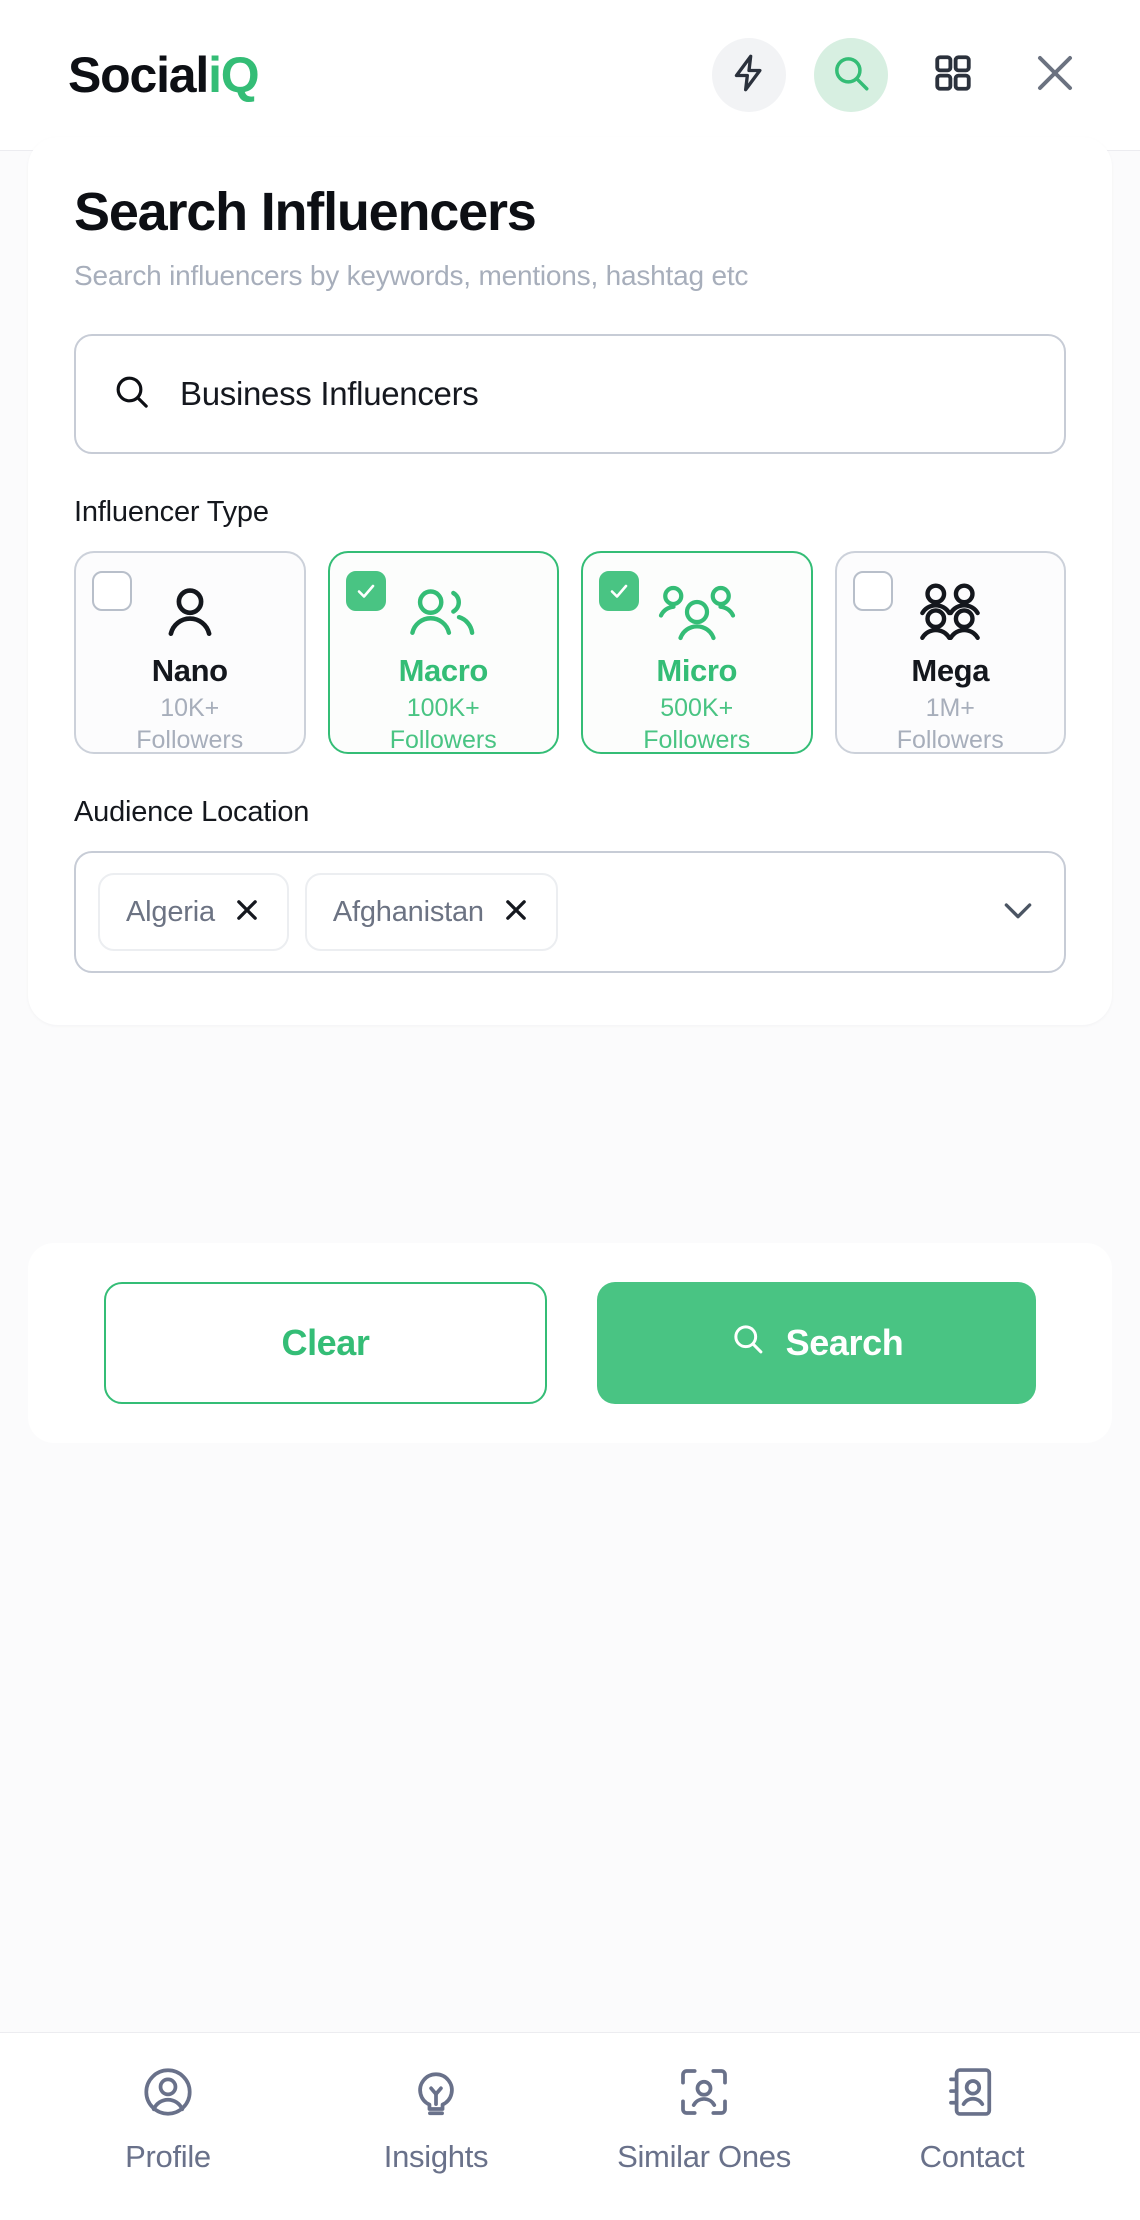 This screenshot has height=2220, width=1140. I want to click on clear-button-label: Clear, so click(325, 1342).